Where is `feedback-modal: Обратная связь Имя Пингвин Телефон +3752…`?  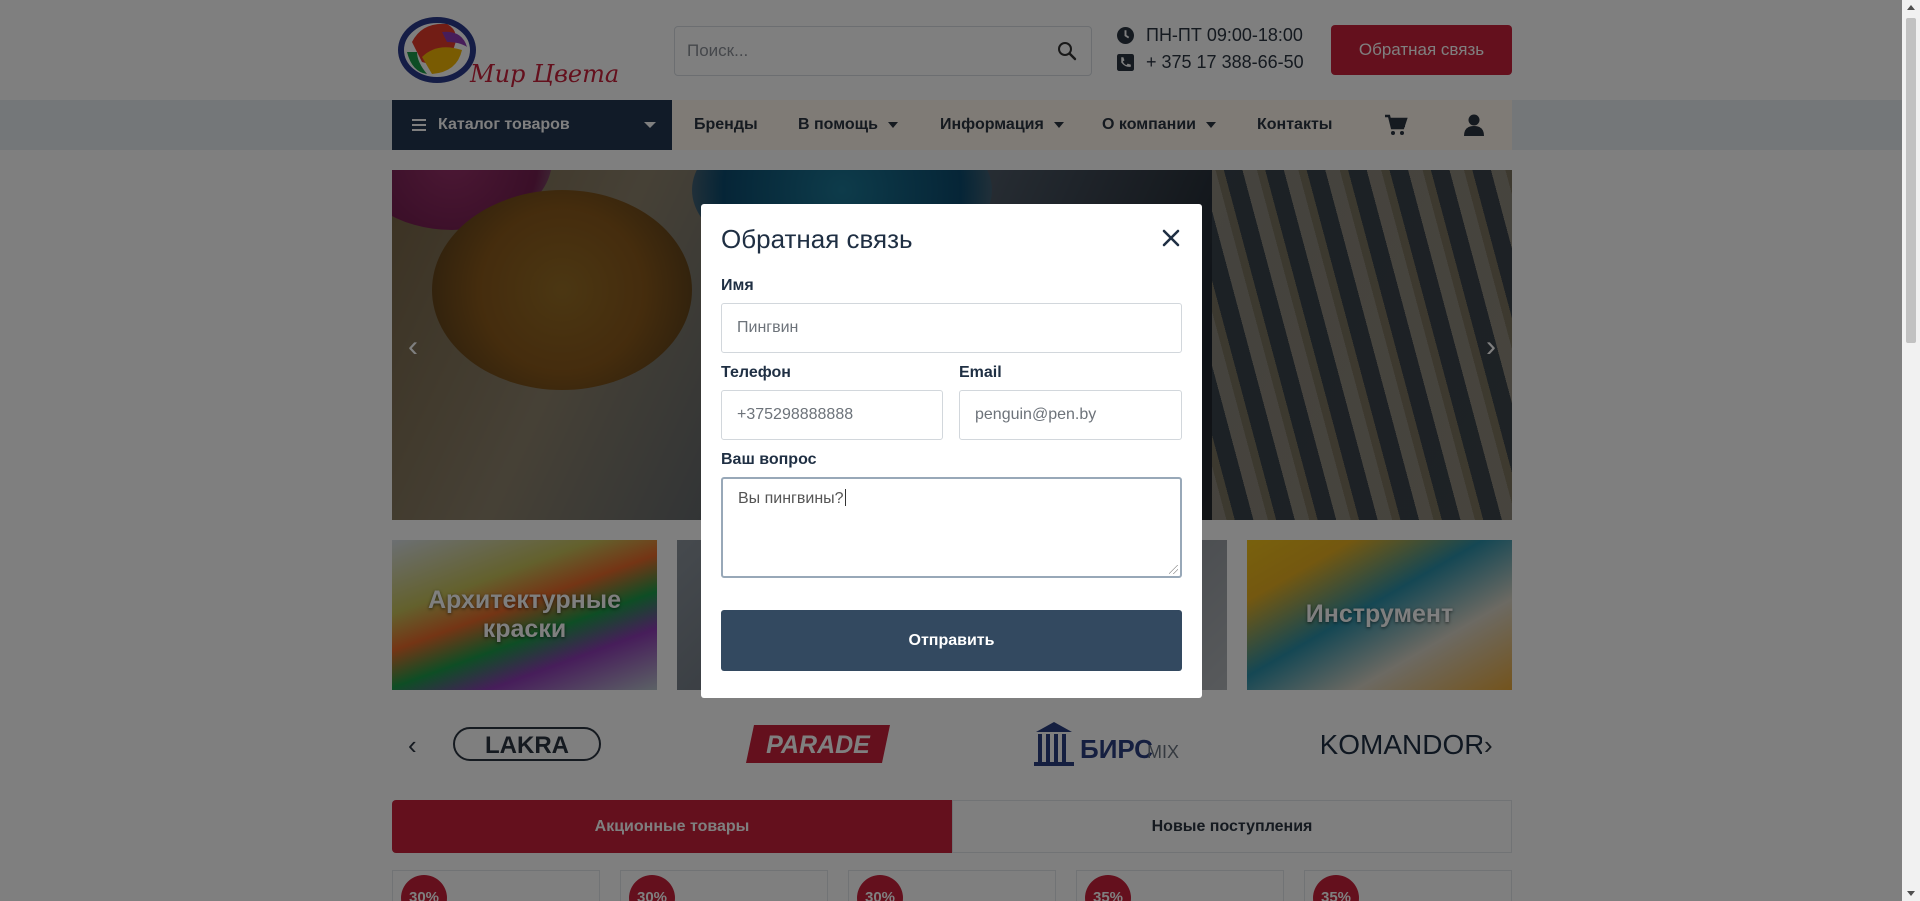 feedback-modal: Обратная связь Имя Пингвин Телефон +3752… is located at coordinates (951, 451).